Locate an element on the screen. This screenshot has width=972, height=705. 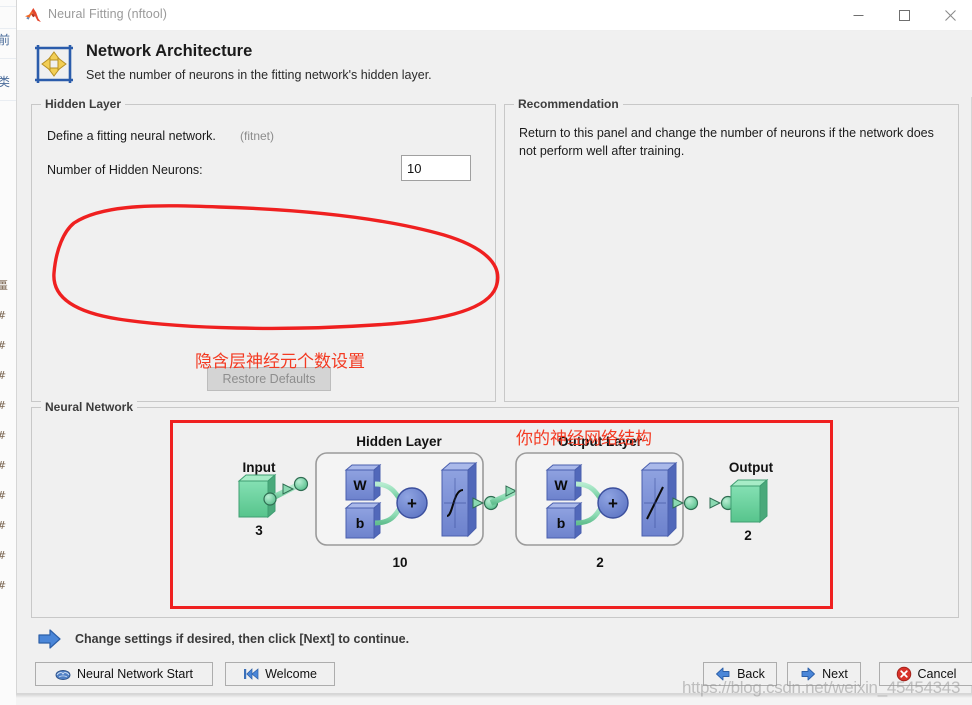
desktop-background: 前 类 畺 # # # # # # # # # # is located at coordinates (8, 352).